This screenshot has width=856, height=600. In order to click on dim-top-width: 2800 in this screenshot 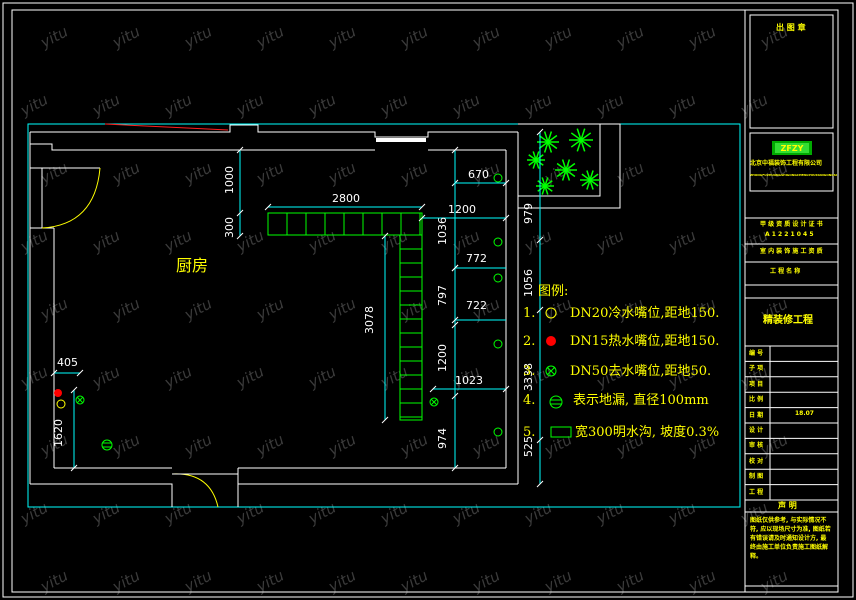, I will do `click(346, 198)`.